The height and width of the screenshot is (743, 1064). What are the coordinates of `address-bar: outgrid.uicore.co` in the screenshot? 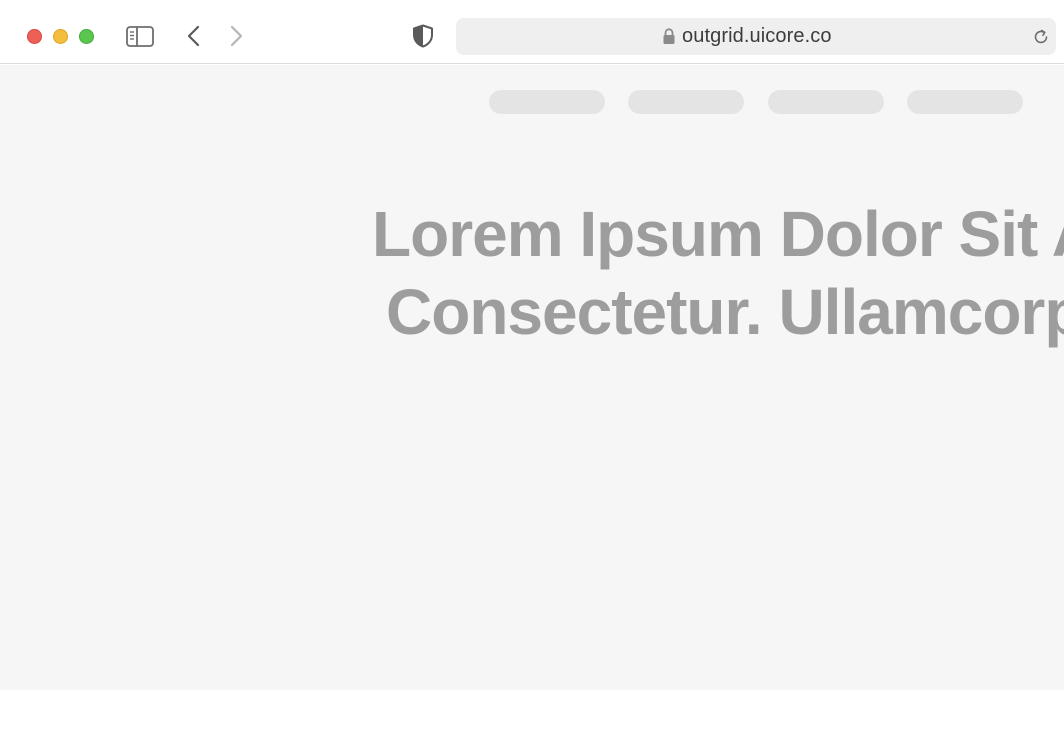 It's located at (756, 36).